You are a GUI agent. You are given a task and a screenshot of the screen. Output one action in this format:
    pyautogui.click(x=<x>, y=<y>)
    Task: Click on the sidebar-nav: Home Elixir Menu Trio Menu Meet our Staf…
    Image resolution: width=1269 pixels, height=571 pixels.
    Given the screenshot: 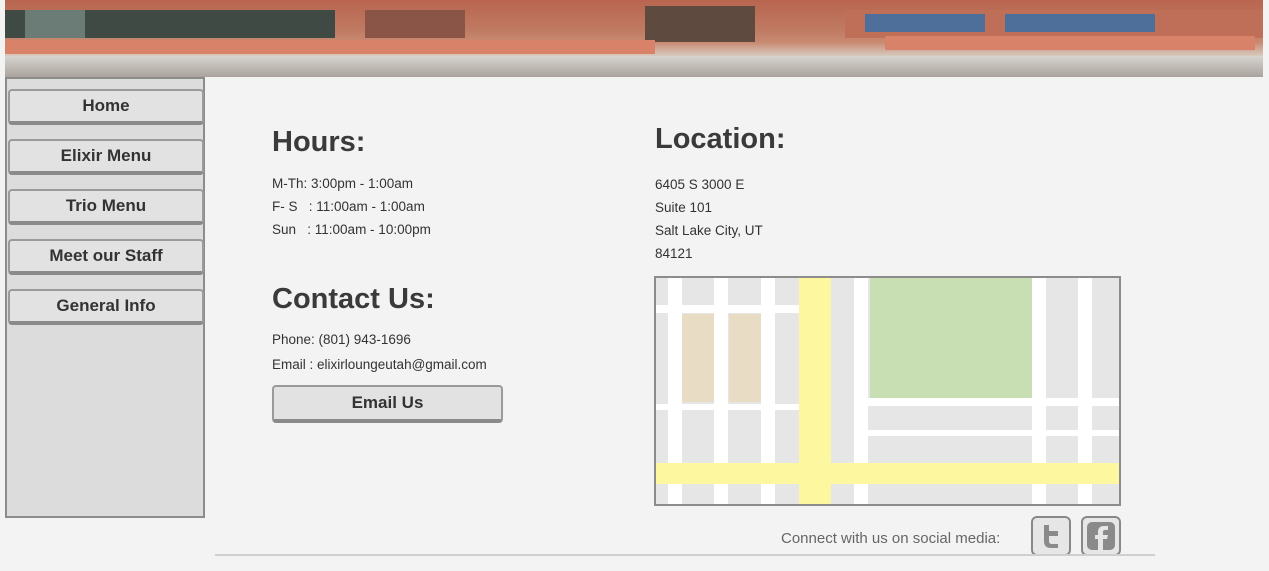 What is the action you would take?
    pyautogui.click(x=105, y=297)
    